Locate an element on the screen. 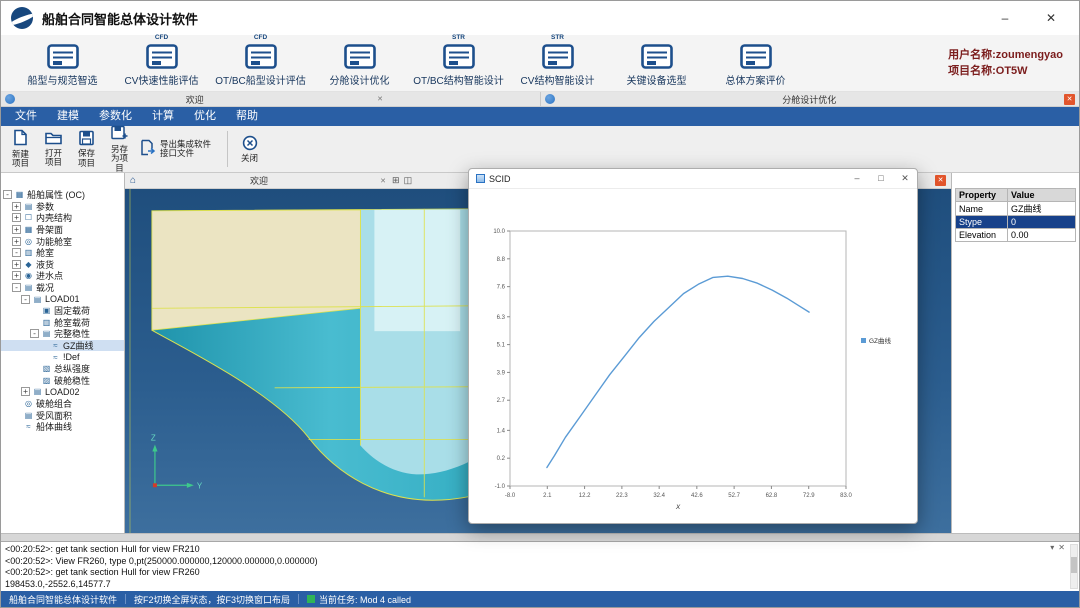  menu-item-计算: 计算 is located at coordinates (163, 116).